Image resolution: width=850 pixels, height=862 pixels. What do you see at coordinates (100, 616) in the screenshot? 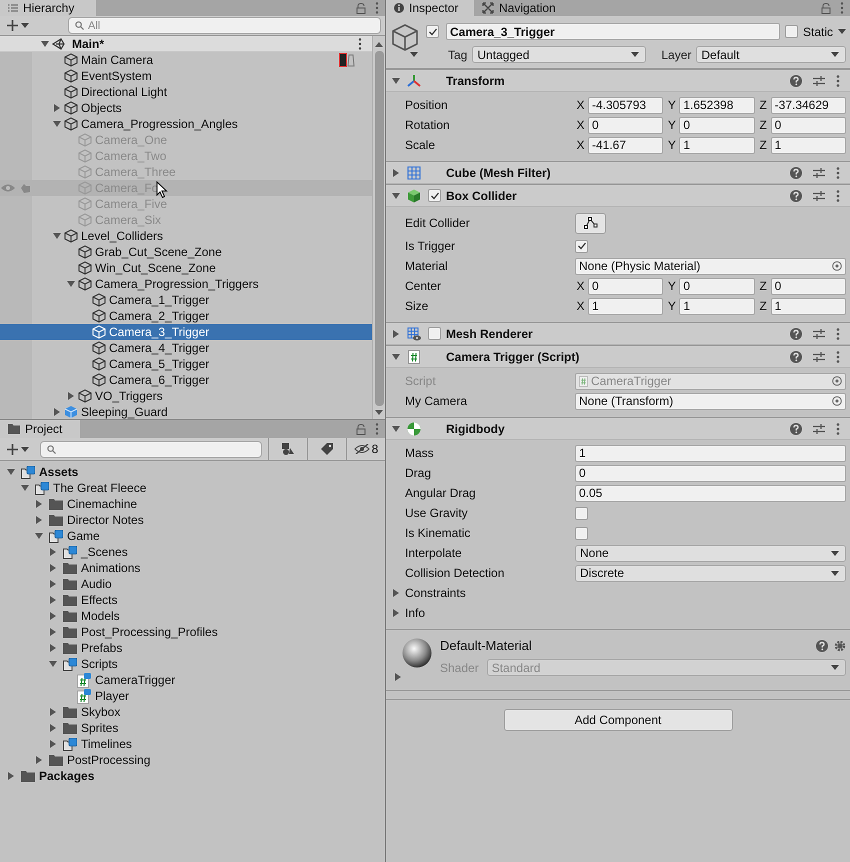
I see `asset-item: Models` at bounding box center [100, 616].